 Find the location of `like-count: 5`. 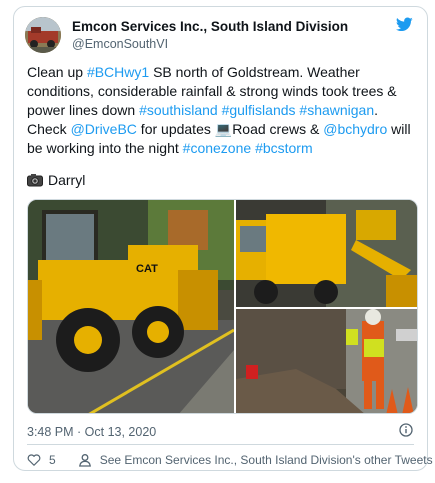

like-count: 5 is located at coordinates (52, 460).